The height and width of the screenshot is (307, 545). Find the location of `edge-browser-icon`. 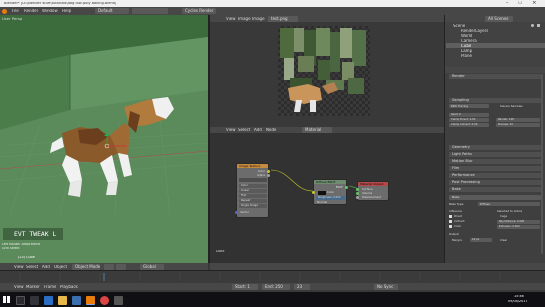

edge-browser-icon is located at coordinates (48, 300).